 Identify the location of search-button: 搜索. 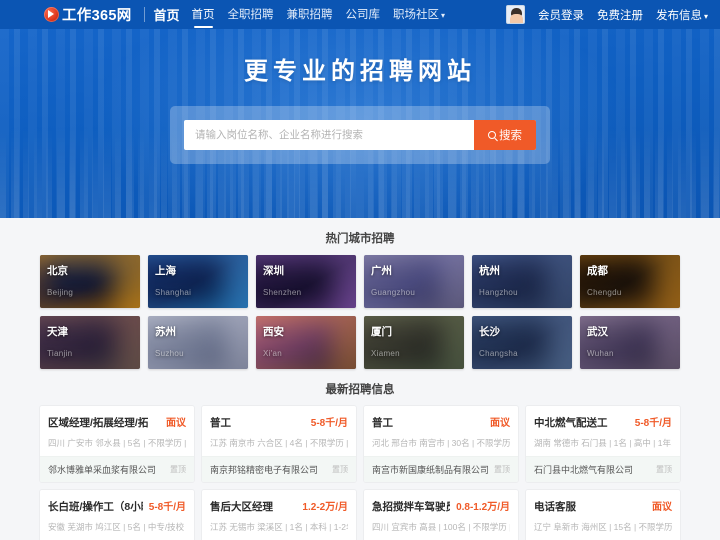
(505, 135).